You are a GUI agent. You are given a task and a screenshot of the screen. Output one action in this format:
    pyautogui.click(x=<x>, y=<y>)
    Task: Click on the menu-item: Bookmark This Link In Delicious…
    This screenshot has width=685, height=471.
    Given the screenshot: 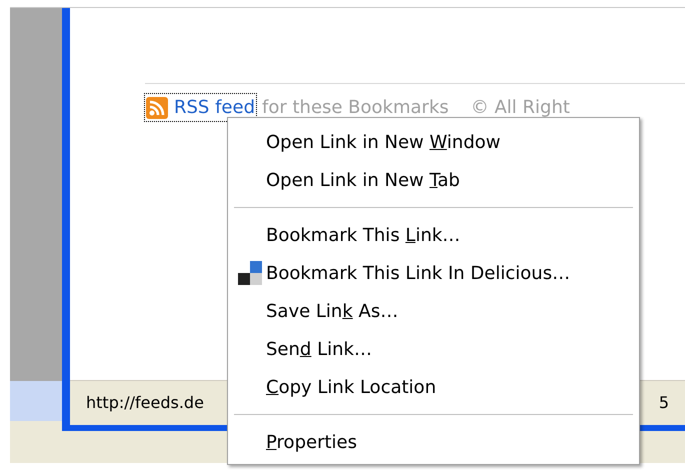 What is the action you would take?
    pyautogui.click(x=433, y=273)
    